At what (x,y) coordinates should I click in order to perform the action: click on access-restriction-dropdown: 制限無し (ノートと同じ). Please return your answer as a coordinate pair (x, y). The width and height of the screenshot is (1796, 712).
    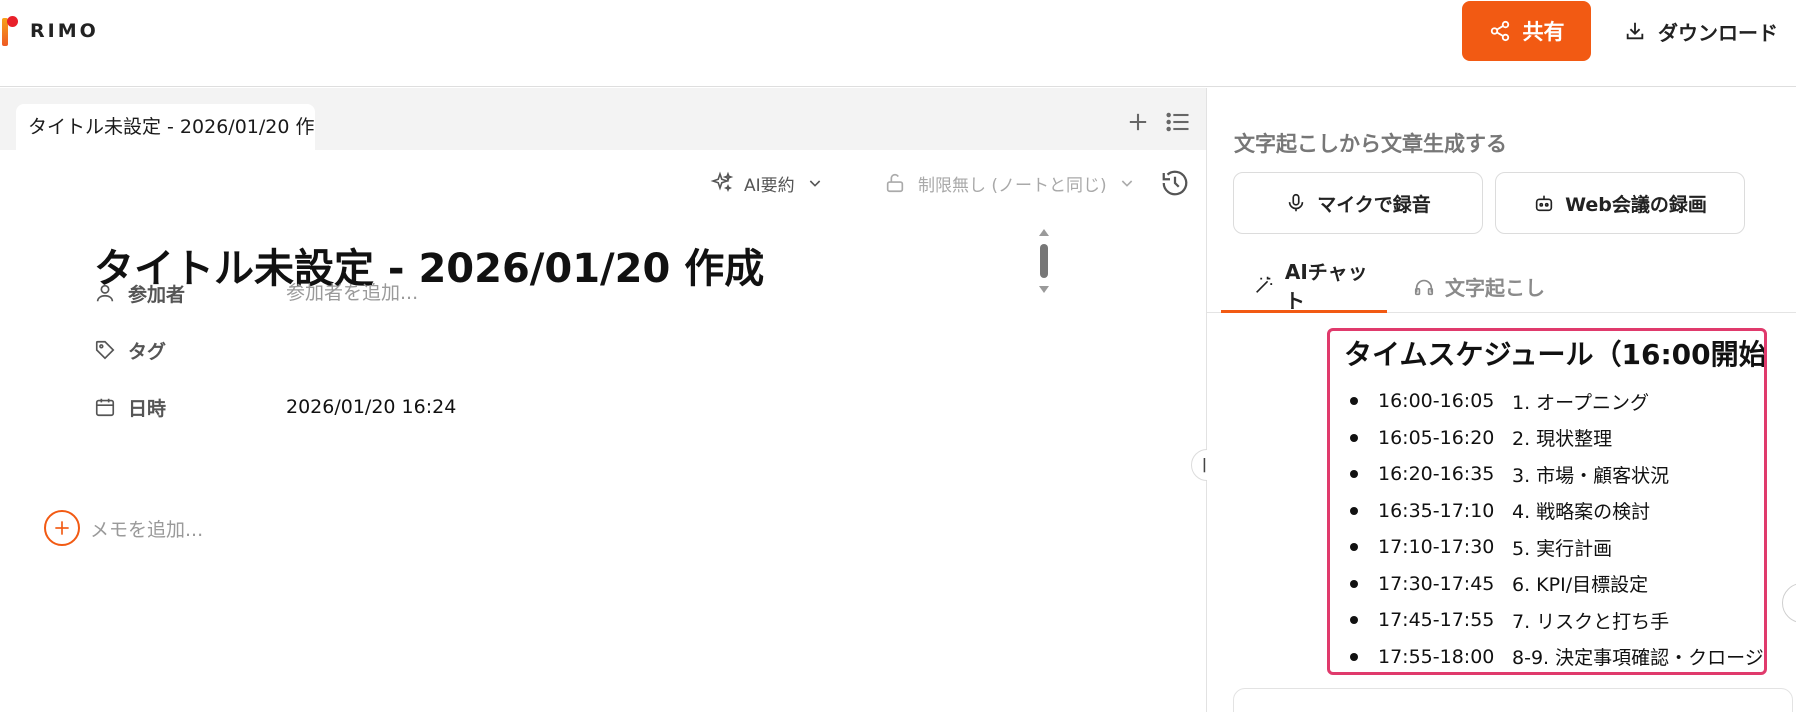
    Looking at the image, I should click on (1015, 183).